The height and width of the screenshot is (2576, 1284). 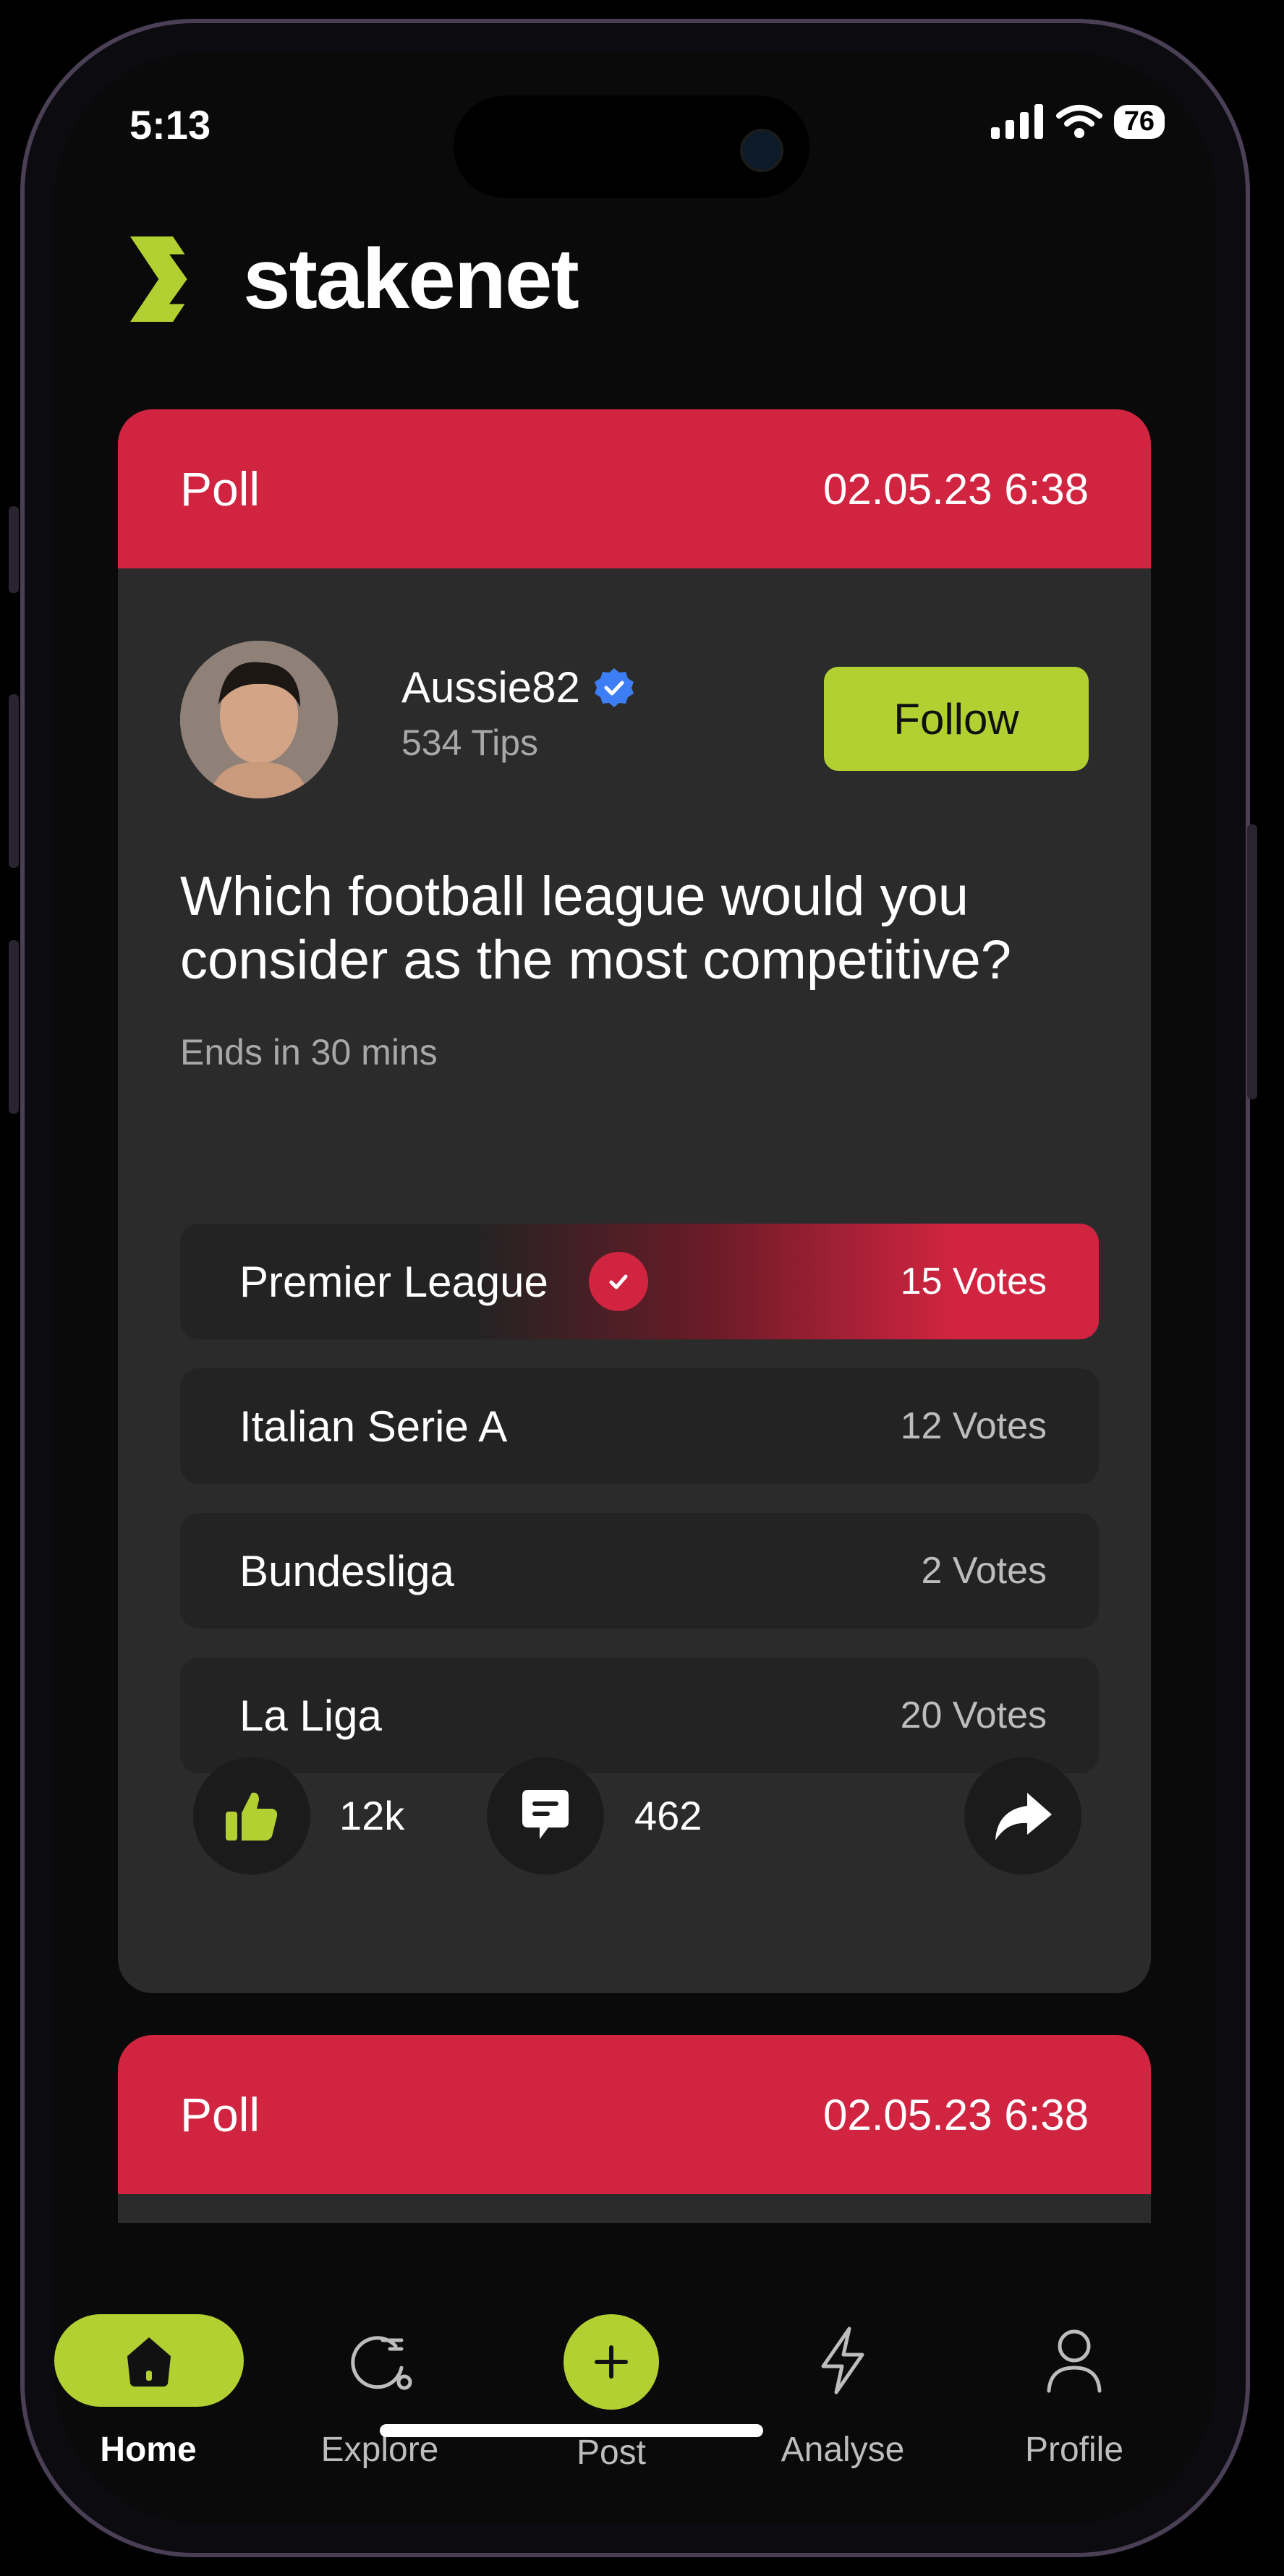 I want to click on avatar, so click(x=259, y=719).